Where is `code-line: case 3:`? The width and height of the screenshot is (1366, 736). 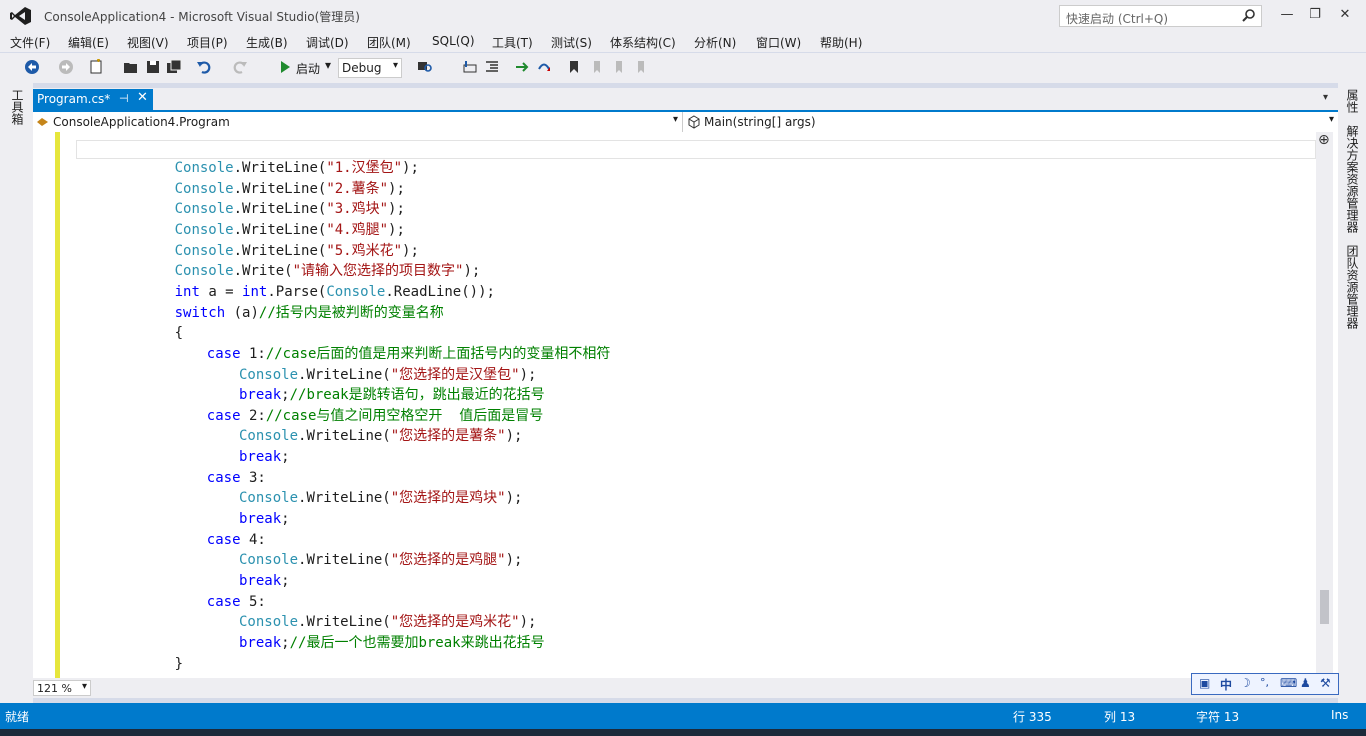
code-line: case 3: is located at coordinates (236, 478).